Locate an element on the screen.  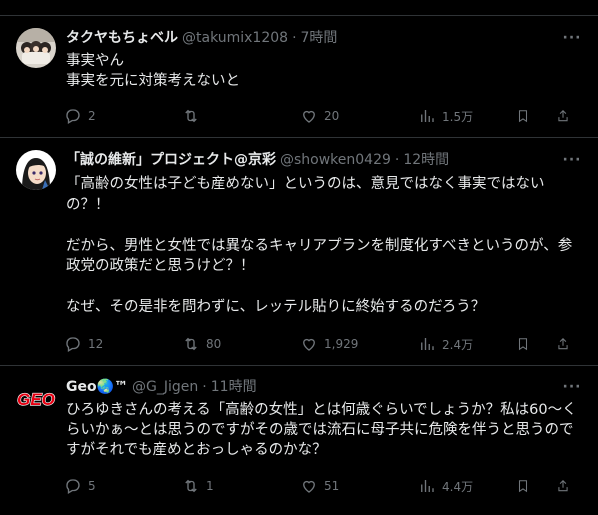
reply-button: 2 is located at coordinates (80, 116).